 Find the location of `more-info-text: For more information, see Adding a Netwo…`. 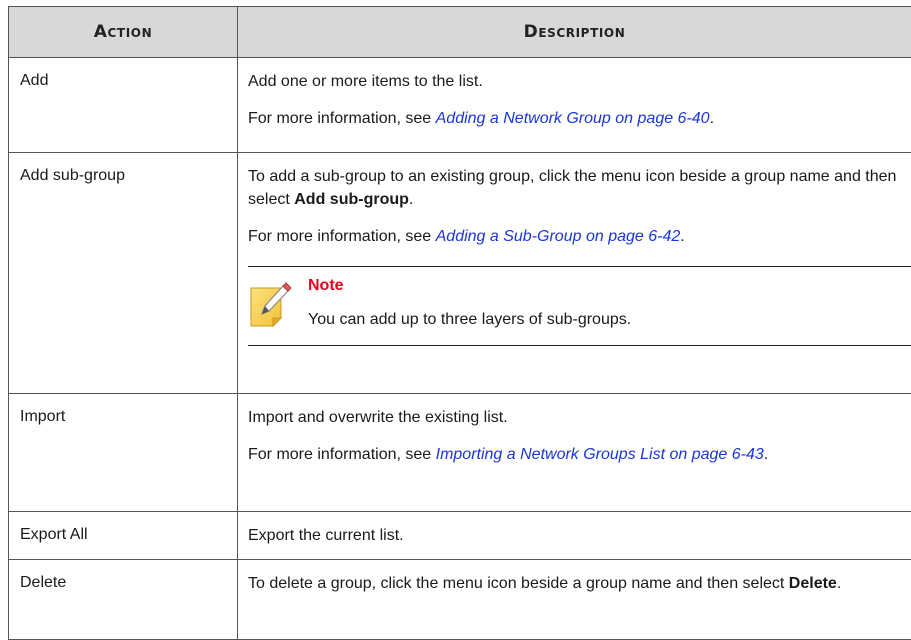

more-info-text: For more information, see Adding a Netwo… is located at coordinates (579, 118).